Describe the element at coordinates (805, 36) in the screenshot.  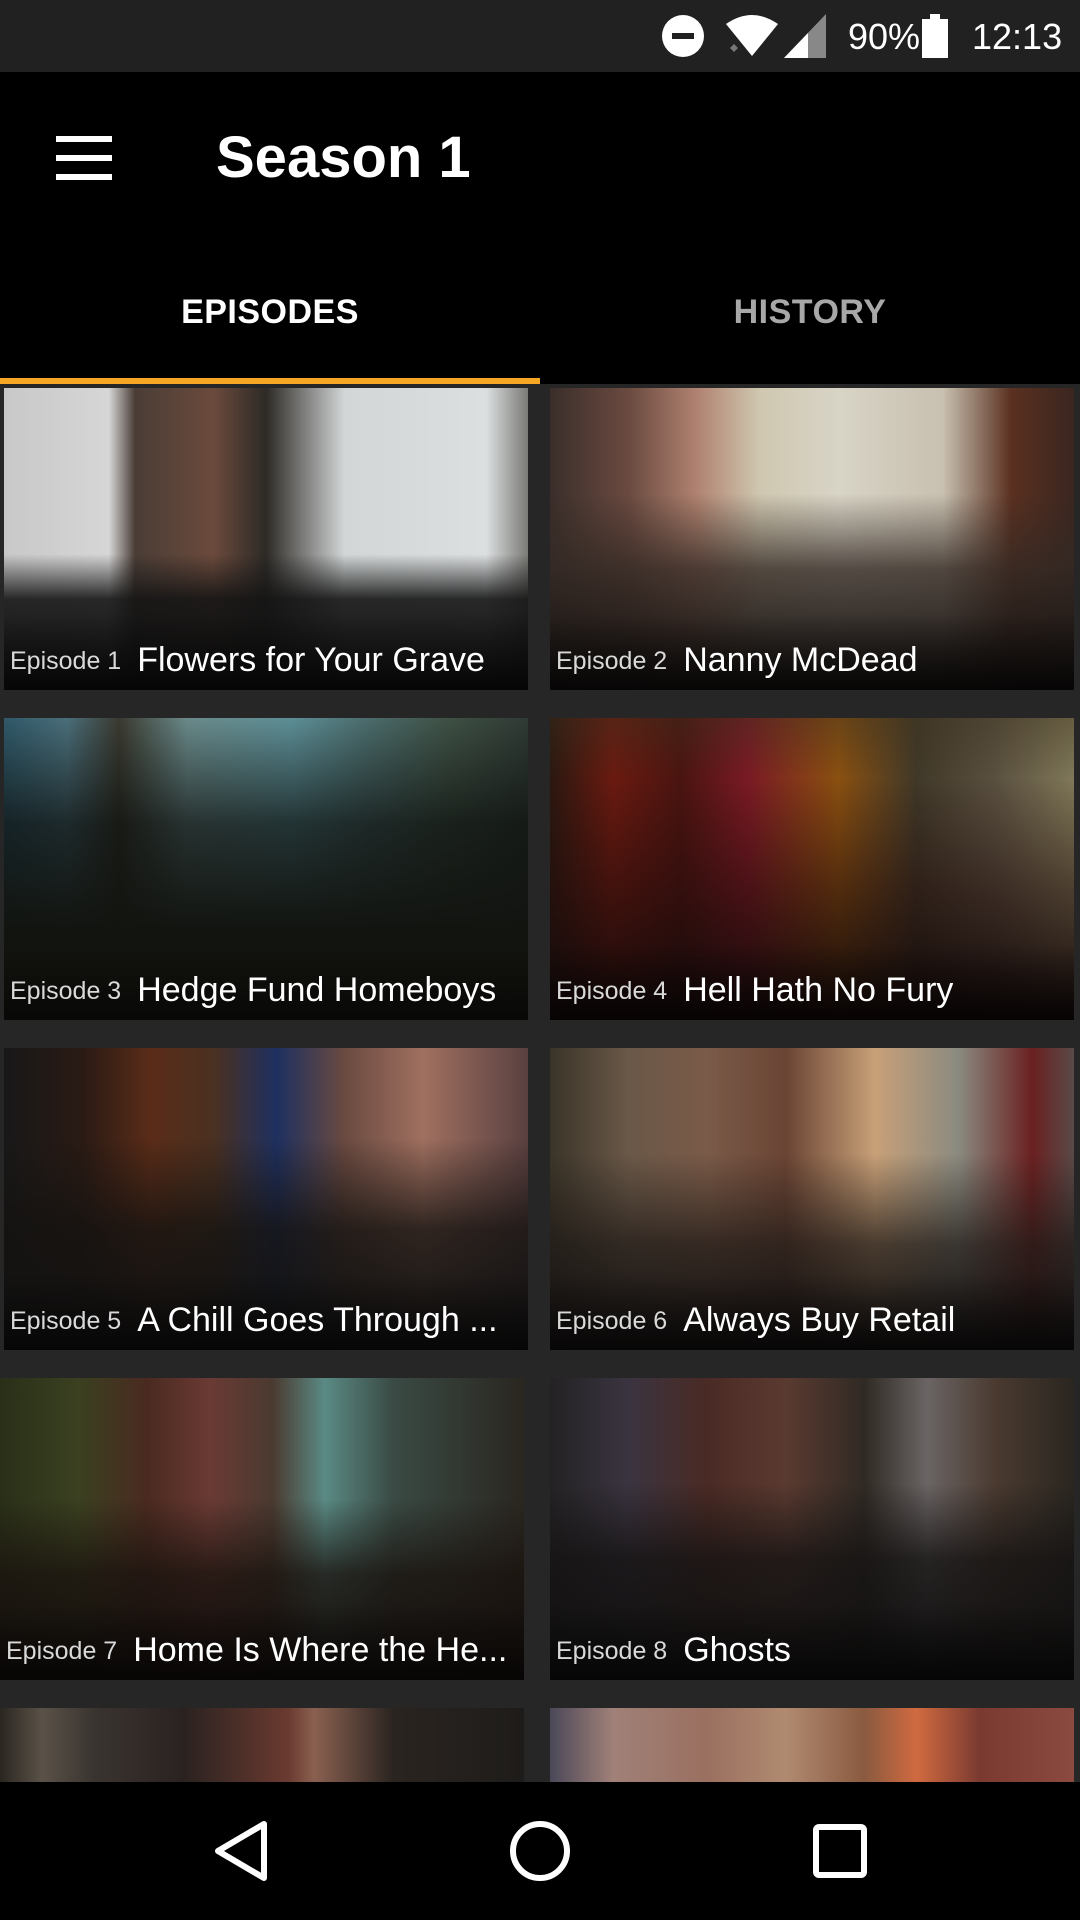
I see `cell-signal-icon` at that location.